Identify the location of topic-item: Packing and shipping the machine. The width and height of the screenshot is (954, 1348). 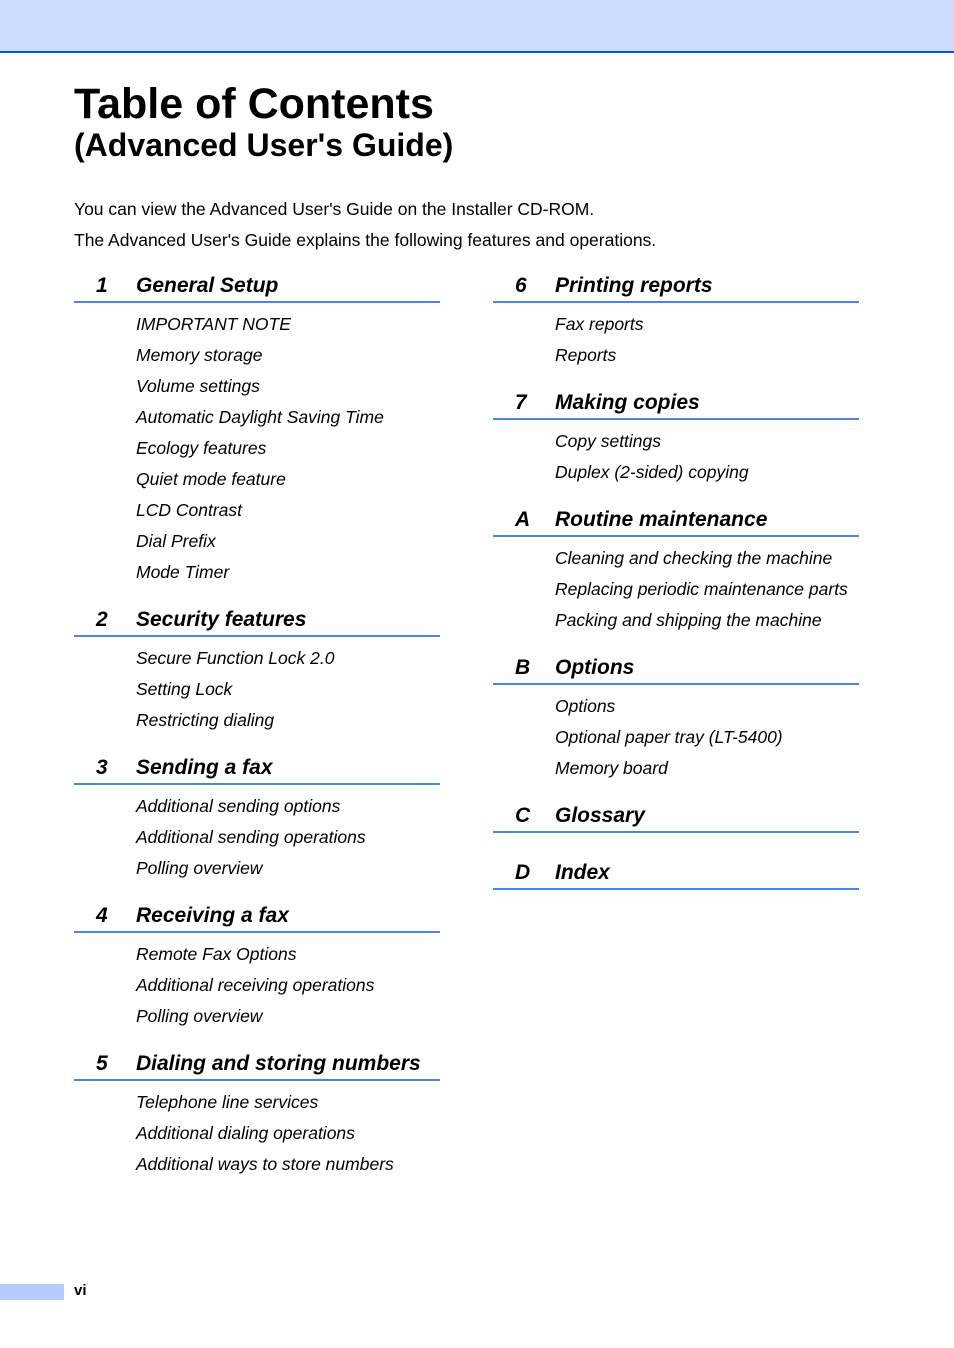
(707, 620).